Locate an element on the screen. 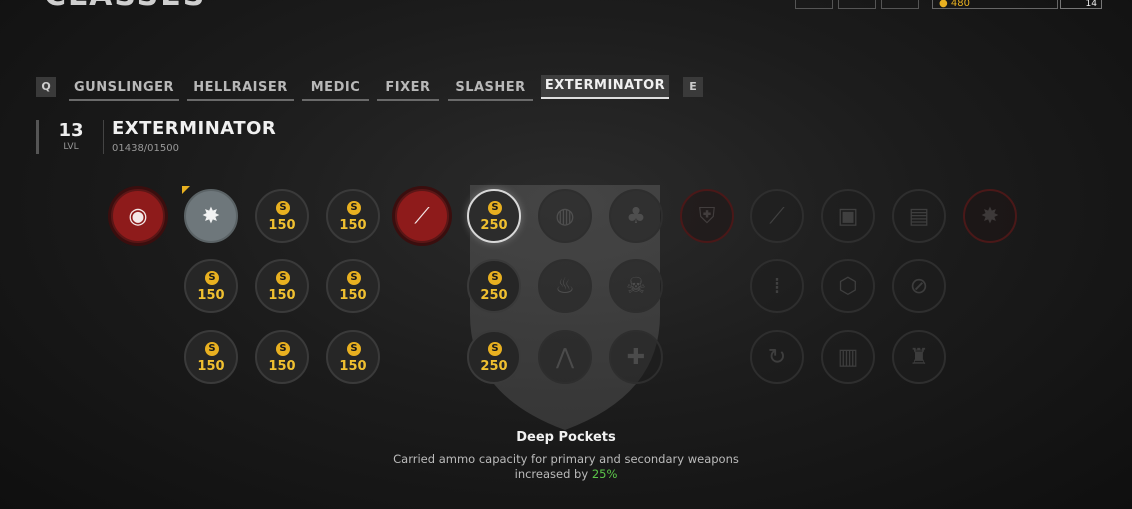  skill-node: ♣ is located at coordinates (636, 216).